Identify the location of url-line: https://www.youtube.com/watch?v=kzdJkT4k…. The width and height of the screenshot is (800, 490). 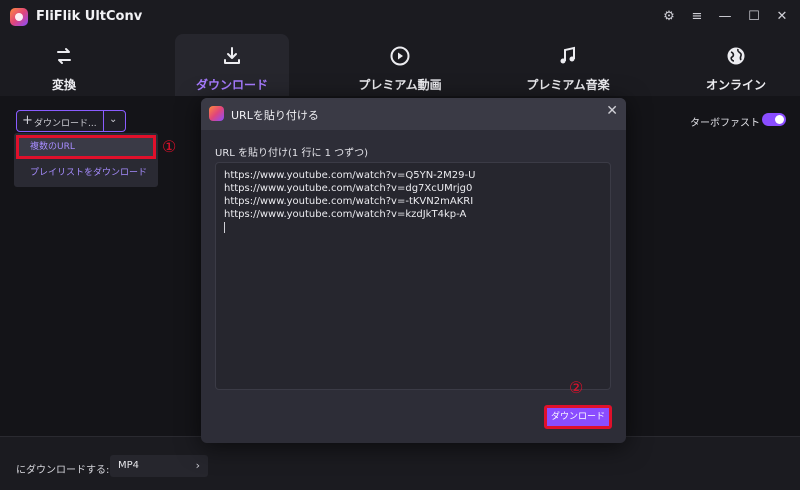
(345, 214).